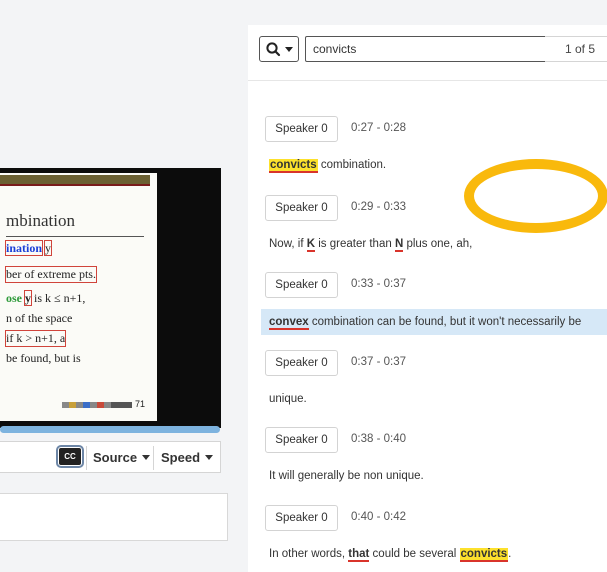 Image resolution: width=607 pixels, height=572 pixels. I want to click on caption-text: In other words,, so click(309, 554).